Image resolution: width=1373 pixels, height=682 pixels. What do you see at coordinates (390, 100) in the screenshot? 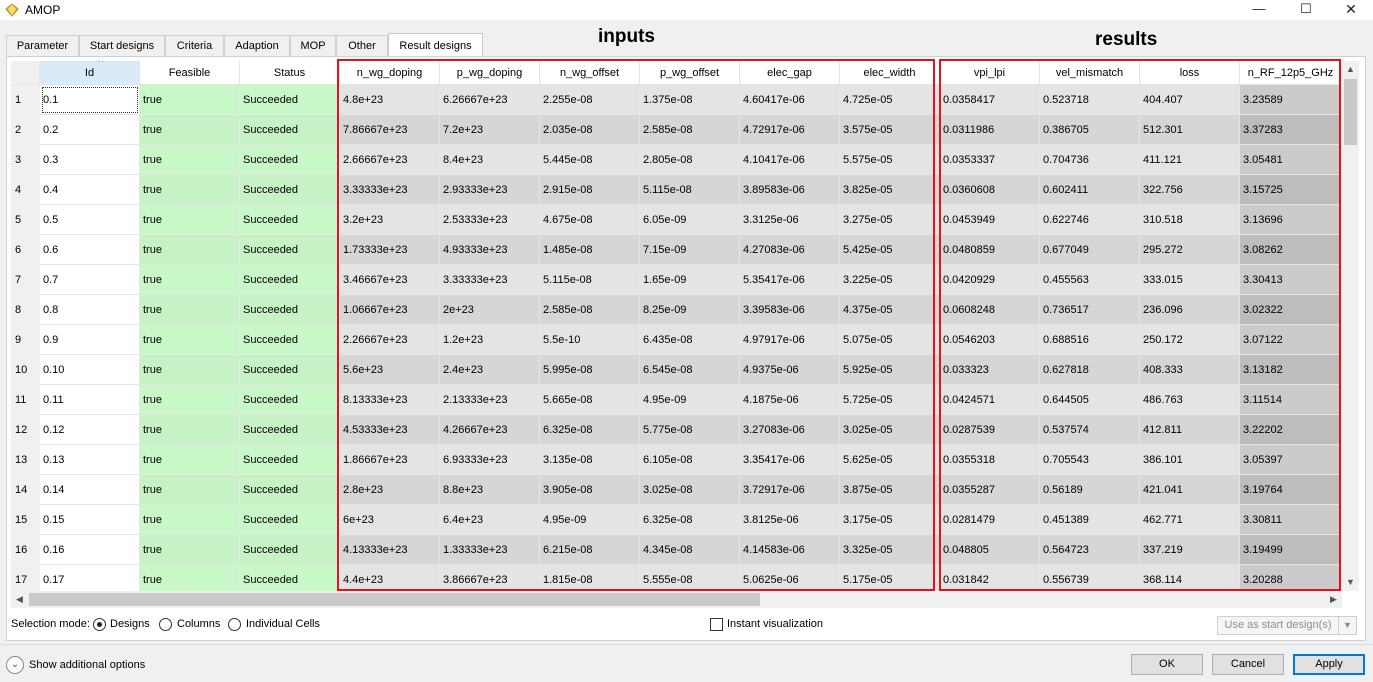
I see `table-cell: 4.8e+23` at bounding box center [390, 100].